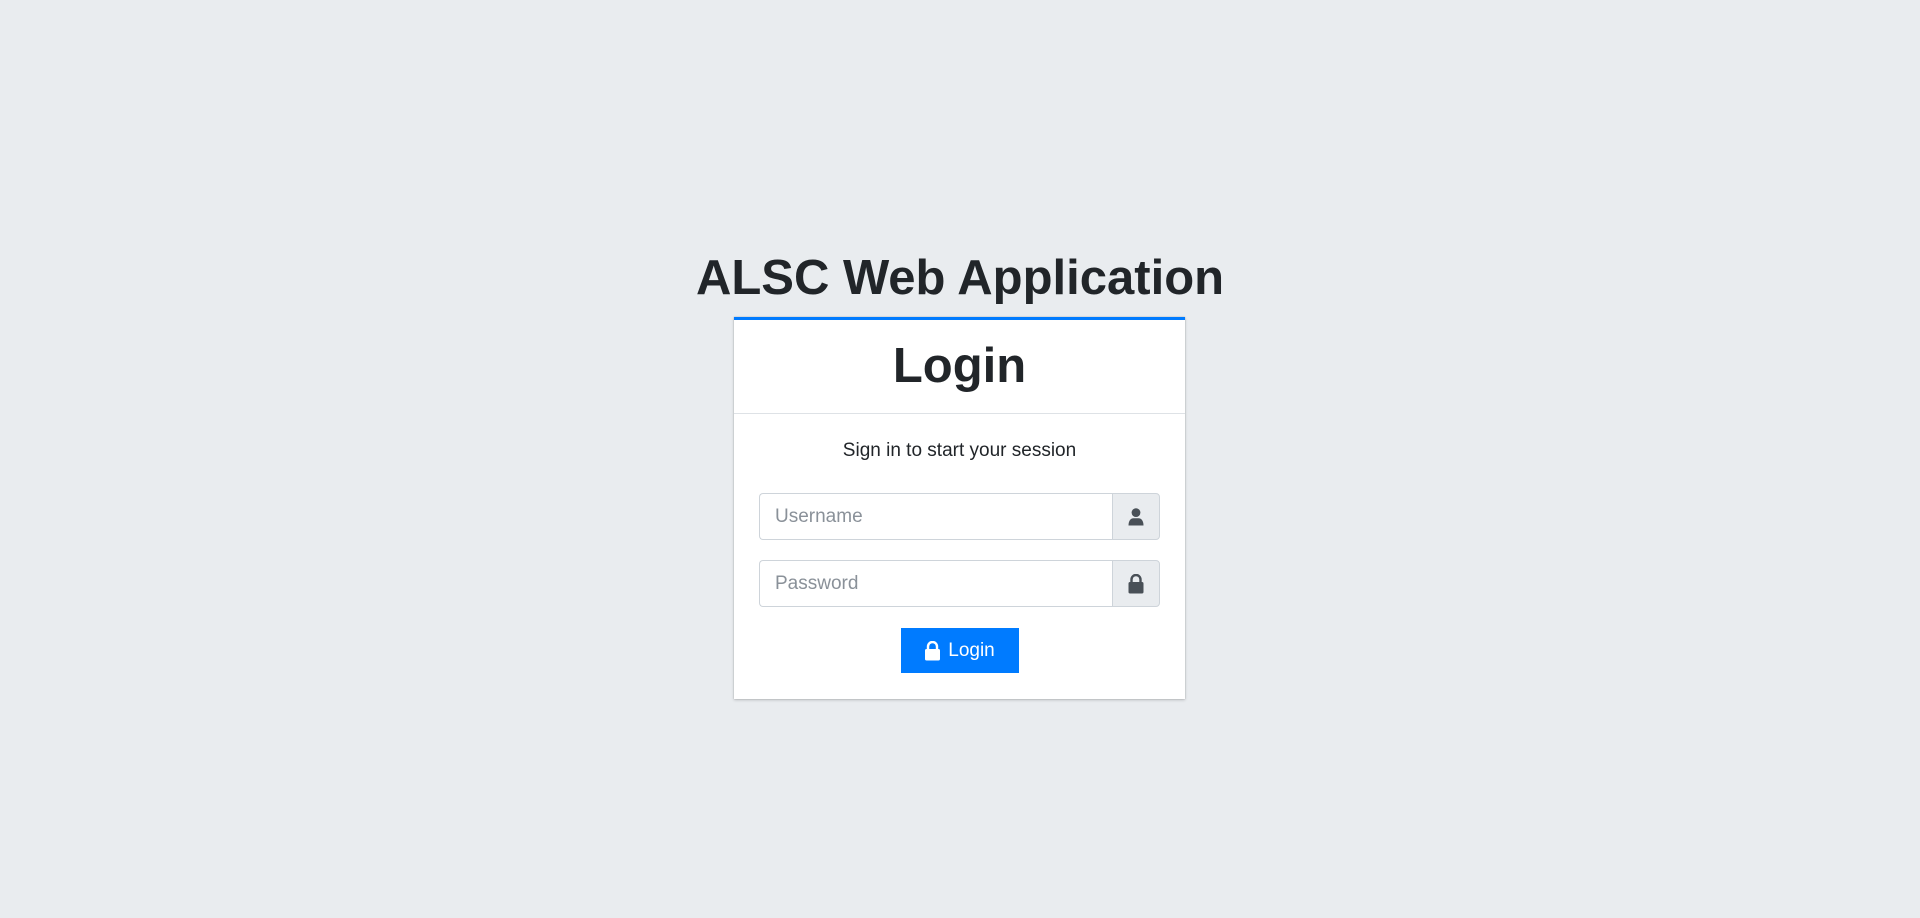 Image resolution: width=1920 pixels, height=918 pixels. I want to click on user-icon, so click(1136, 516).